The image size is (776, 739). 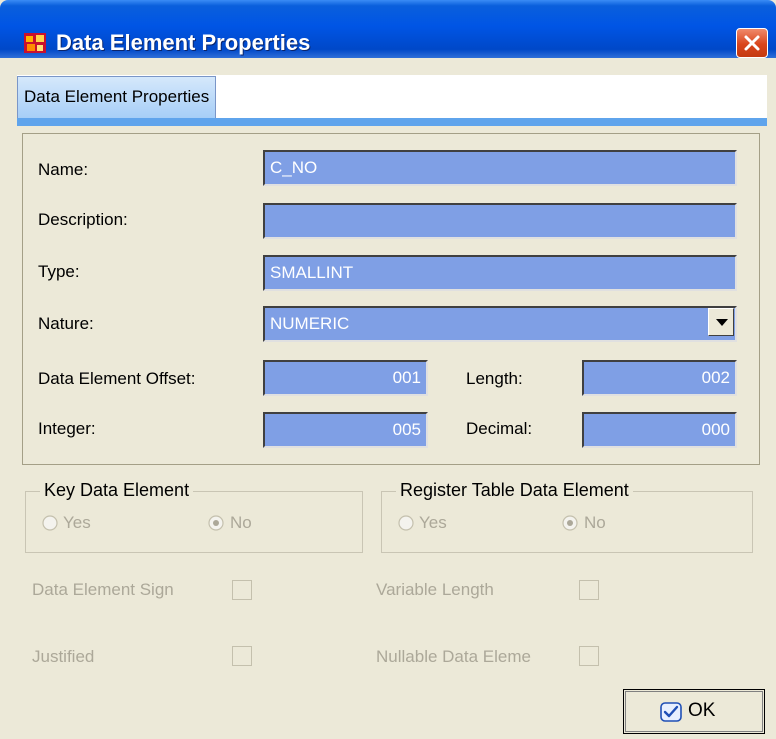 I want to click on description-label: Description:, so click(x=83, y=219).